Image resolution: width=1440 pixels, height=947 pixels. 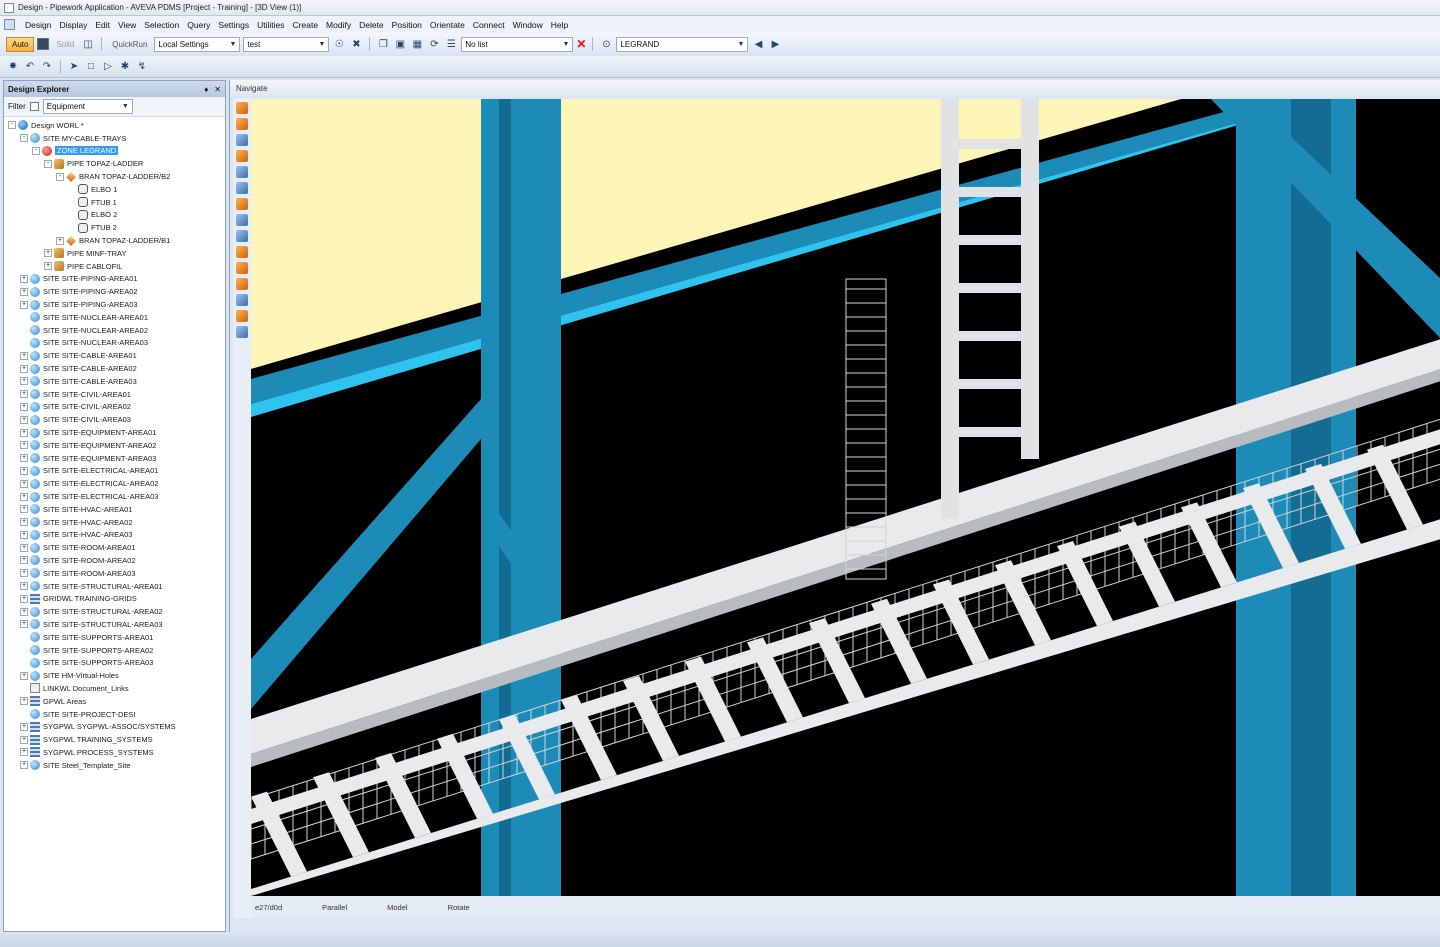 What do you see at coordinates (114, 407) in the screenshot?
I see `tree-item: + SITE SITE-CIVIL-AREA02` at bounding box center [114, 407].